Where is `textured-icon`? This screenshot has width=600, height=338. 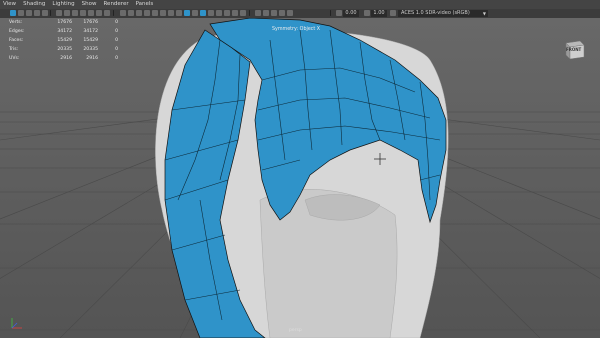
textured-icon is located at coordinates (155, 13).